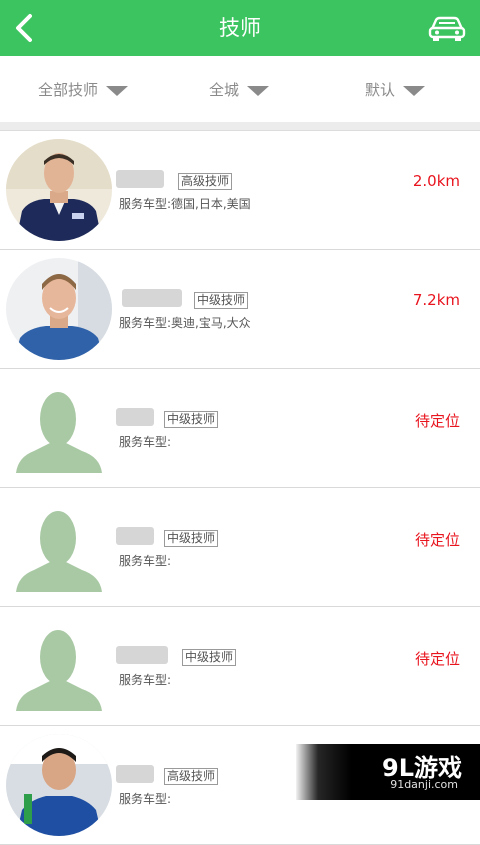  I want to click on top-bar: 技师, so click(240, 28).